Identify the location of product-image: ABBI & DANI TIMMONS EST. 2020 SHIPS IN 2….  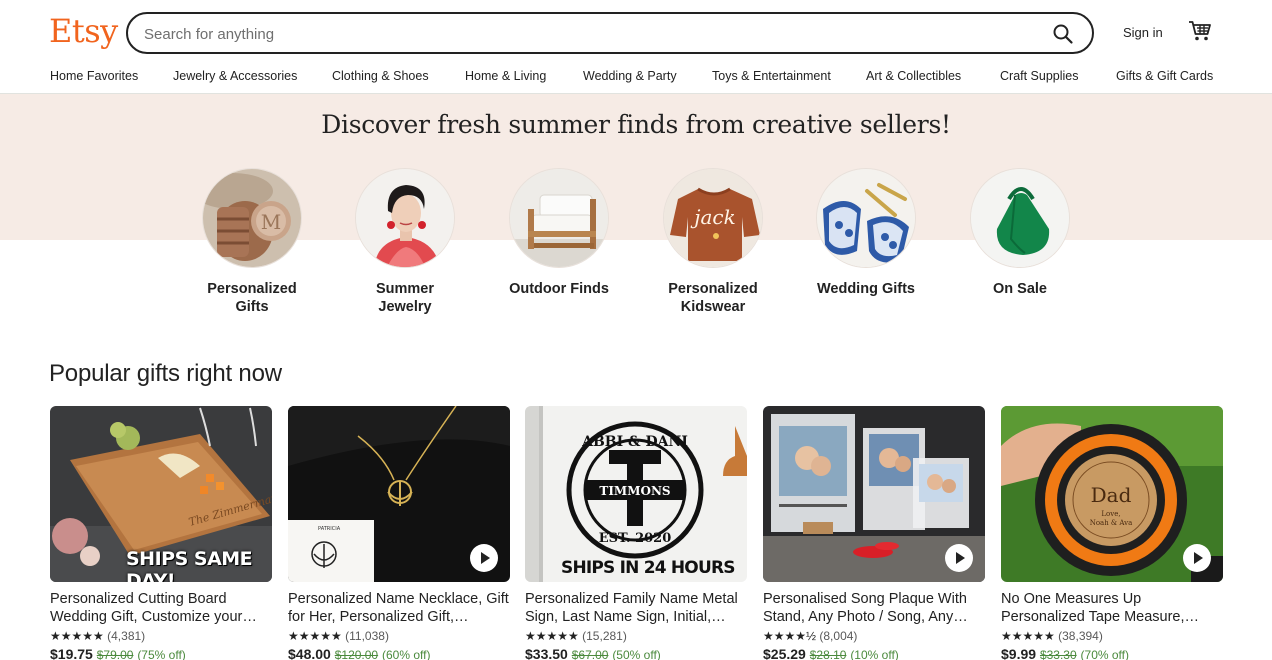
(636, 494).